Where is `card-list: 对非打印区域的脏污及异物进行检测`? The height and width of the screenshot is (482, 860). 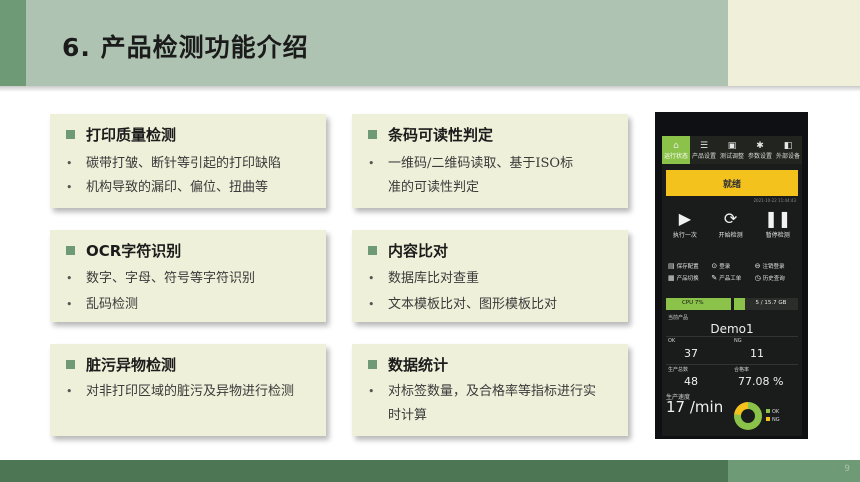 card-list: 对非打印区域的脏污及异物进行检测 is located at coordinates (180, 392).